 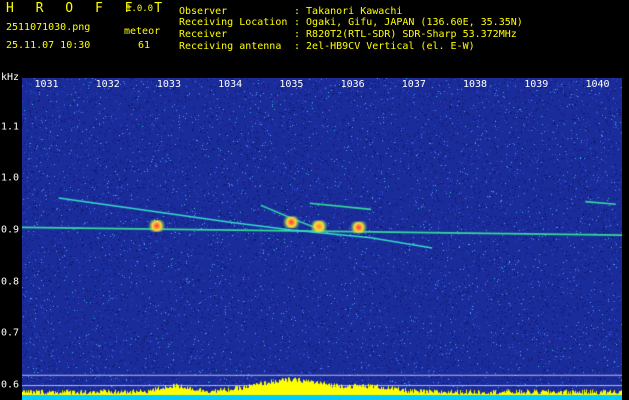 What do you see at coordinates (413, 84) in the screenshot?
I see `x-tick-label: 1037` at bounding box center [413, 84].